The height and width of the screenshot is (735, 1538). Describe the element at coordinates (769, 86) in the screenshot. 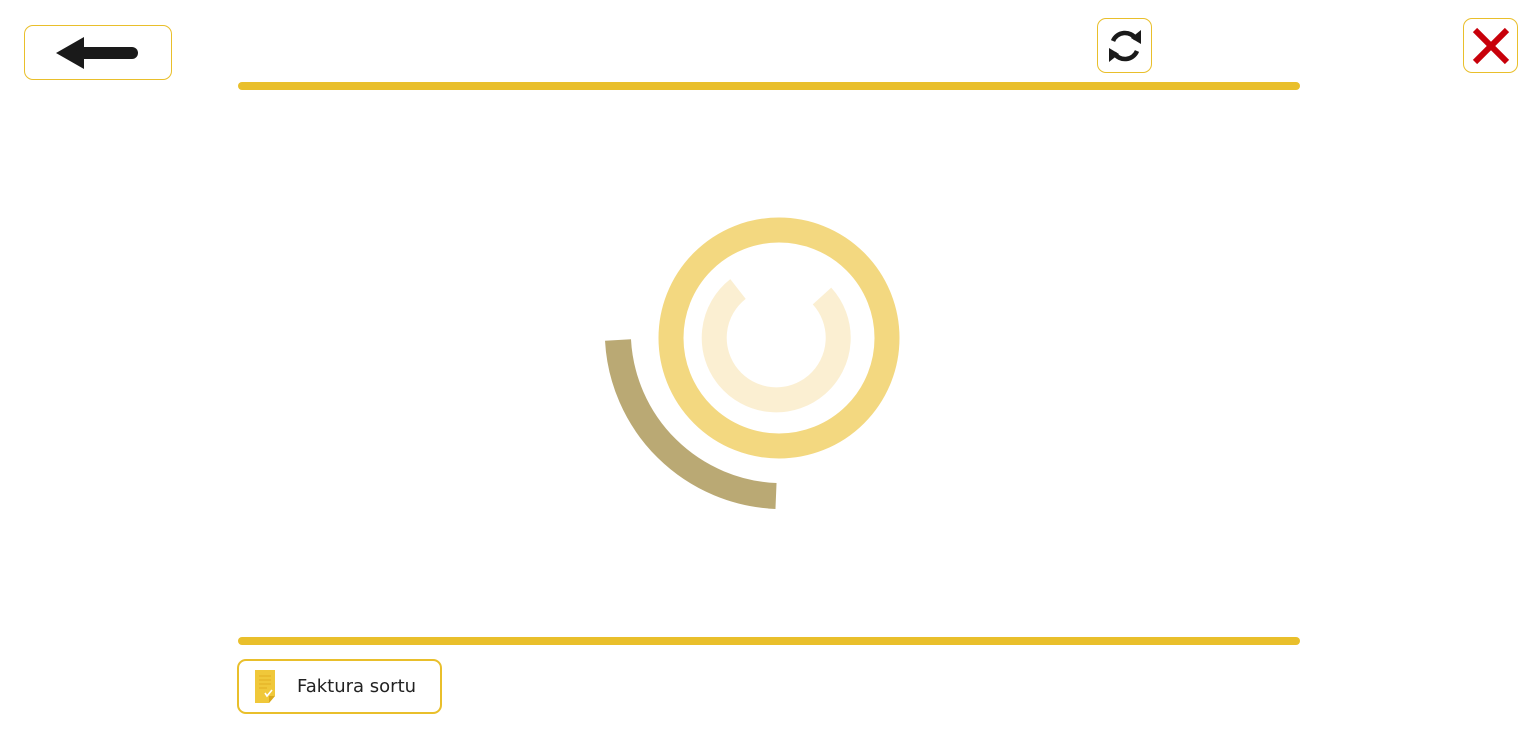

I see `top-divider` at that location.